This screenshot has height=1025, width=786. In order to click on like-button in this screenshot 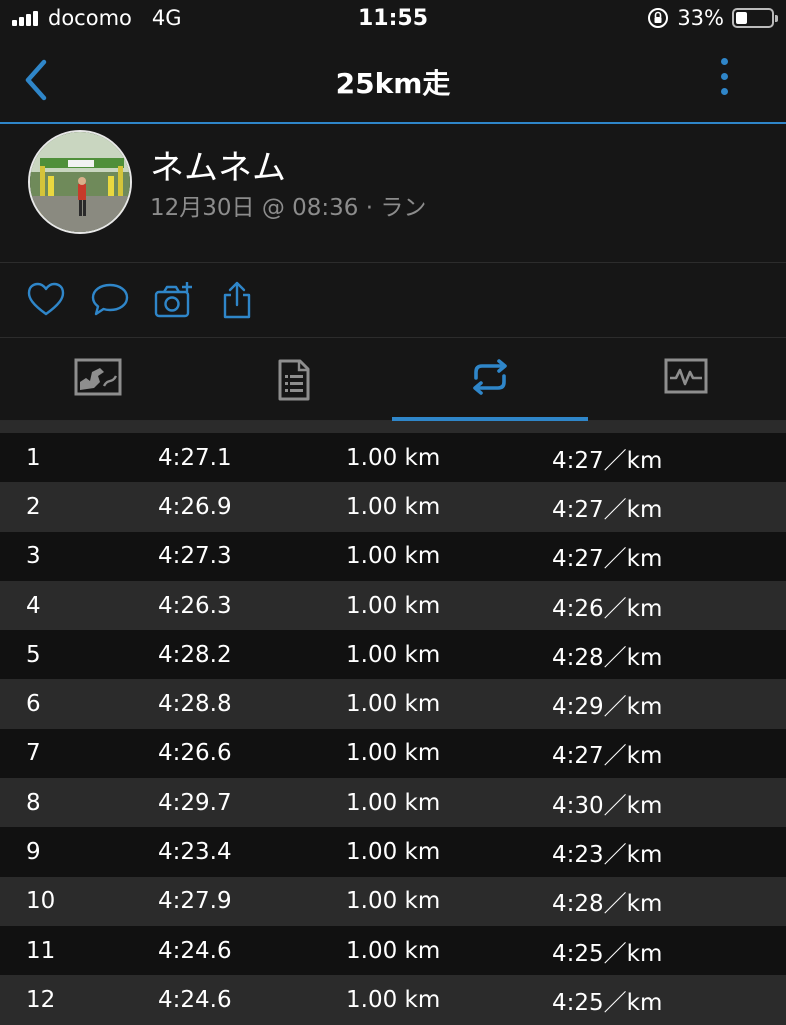, I will do `click(46, 300)`.